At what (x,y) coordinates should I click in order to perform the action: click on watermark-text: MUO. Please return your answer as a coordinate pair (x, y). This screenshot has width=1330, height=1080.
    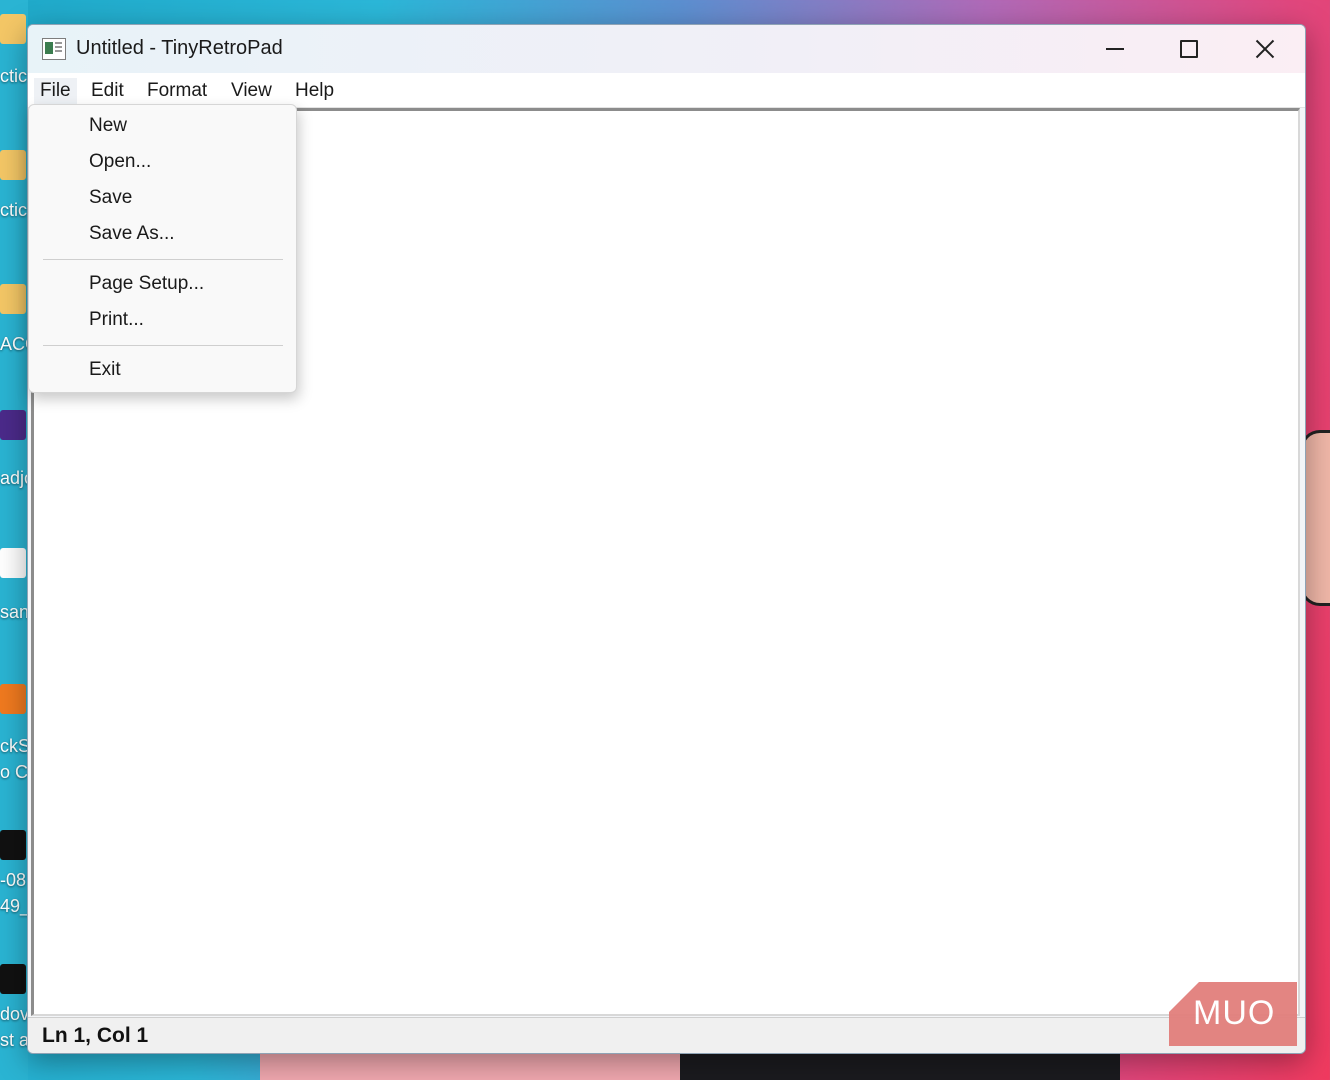
    Looking at the image, I should click on (1234, 1013).